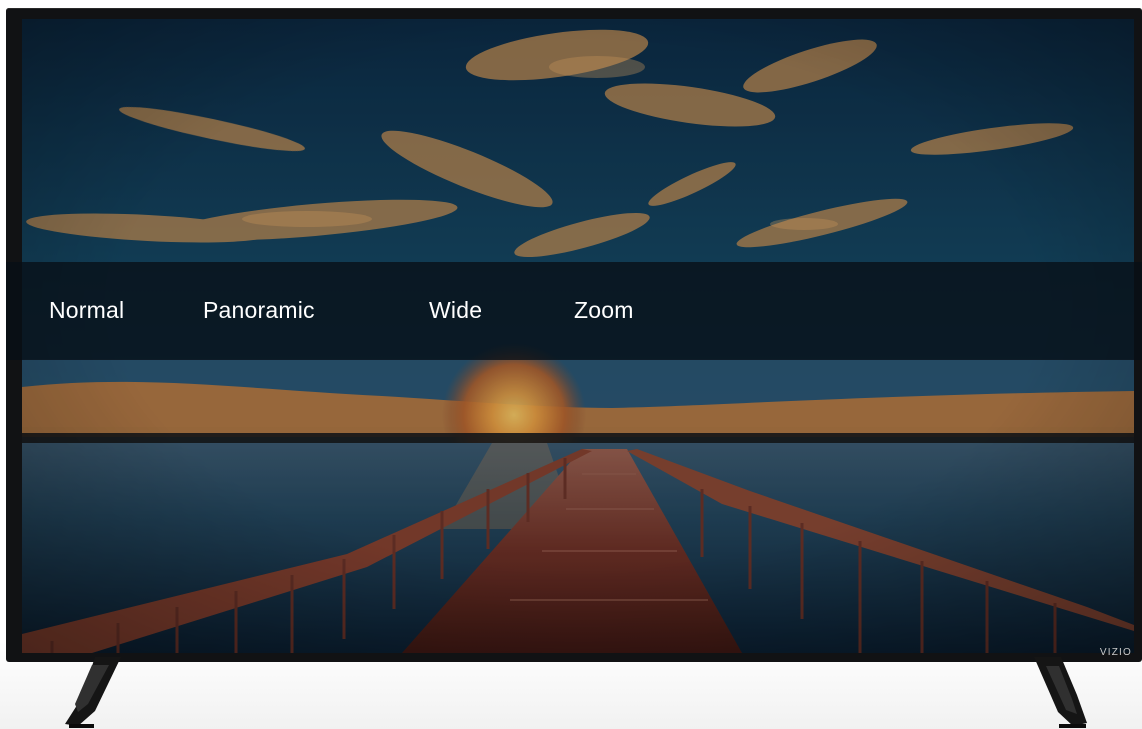 The image size is (1142, 729). I want to click on aspect-option-panoramic: Panoramic, so click(259, 310).